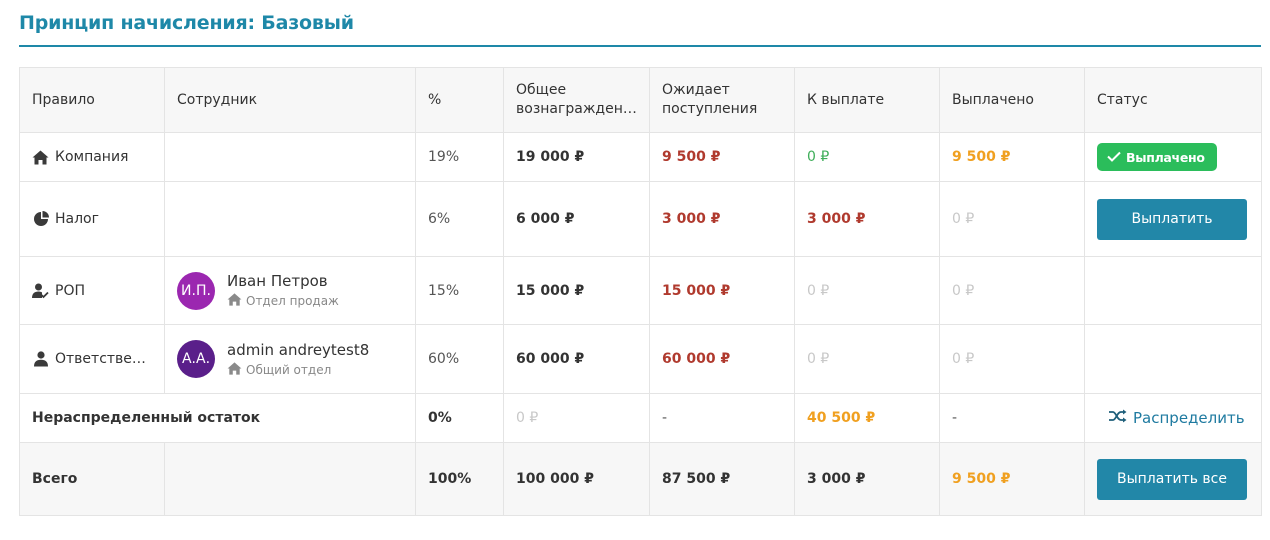 The width and height of the screenshot is (1270, 540). What do you see at coordinates (576, 418) in the screenshot?
I see `total-value: 0 ₽` at bounding box center [576, 418].